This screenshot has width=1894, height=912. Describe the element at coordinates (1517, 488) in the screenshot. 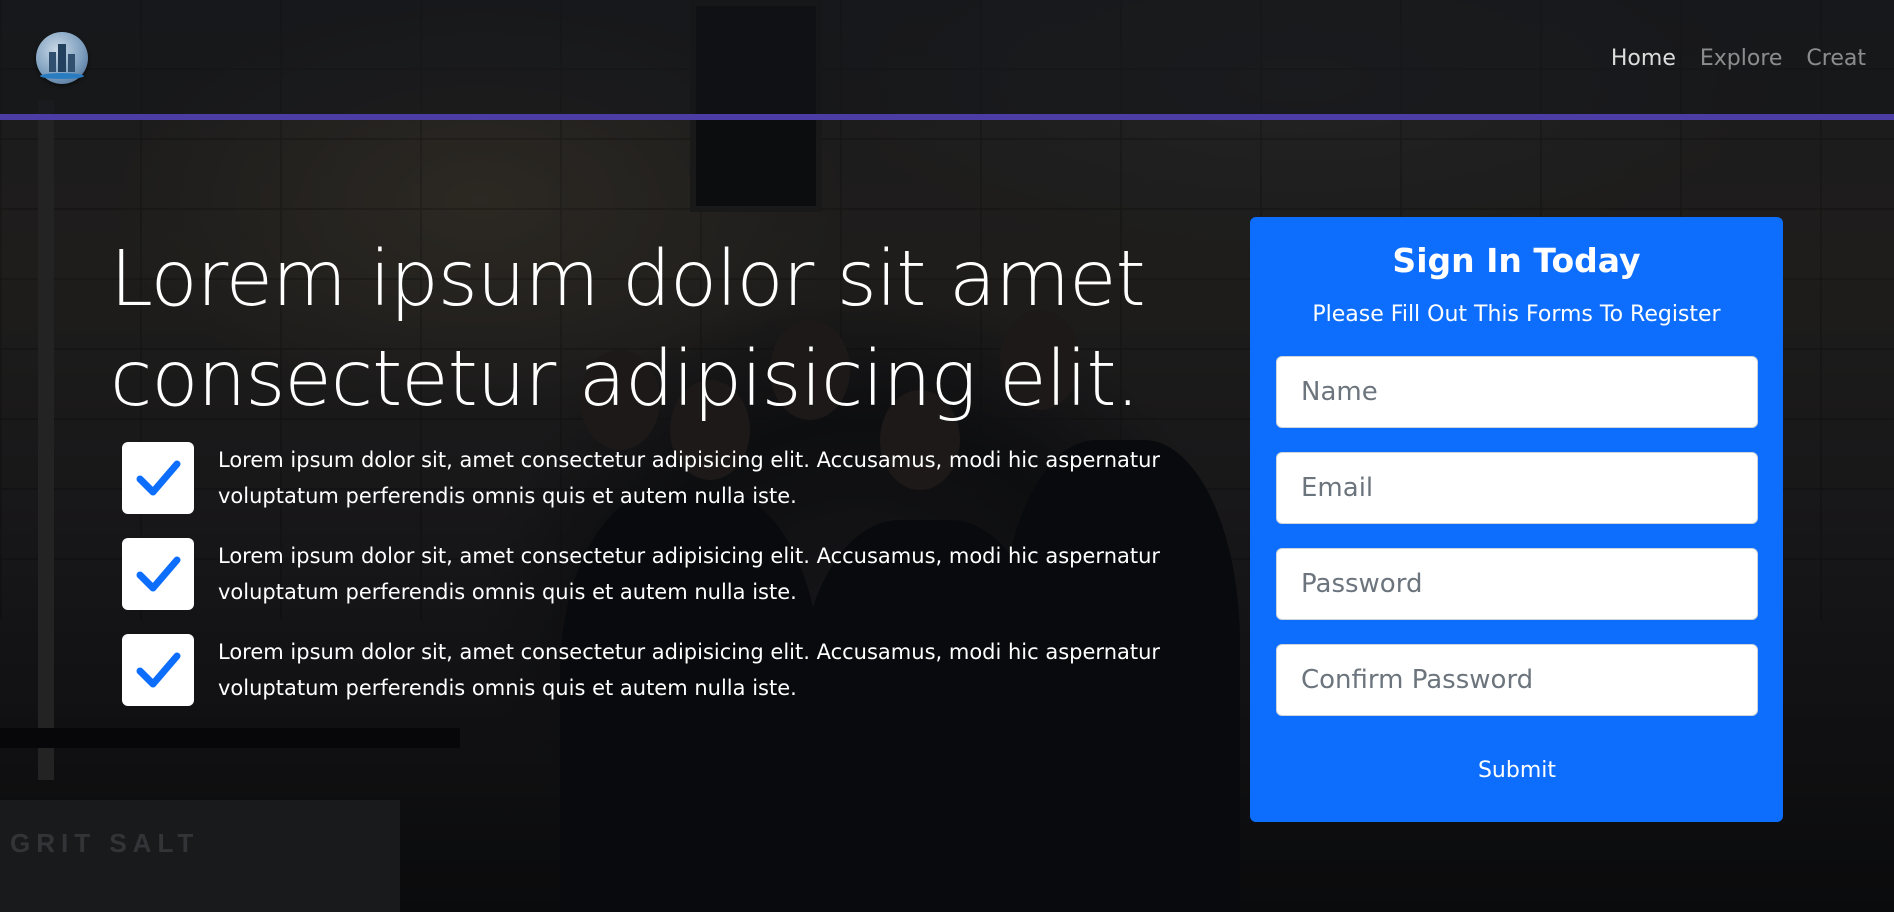

I see `email-input` at that location.